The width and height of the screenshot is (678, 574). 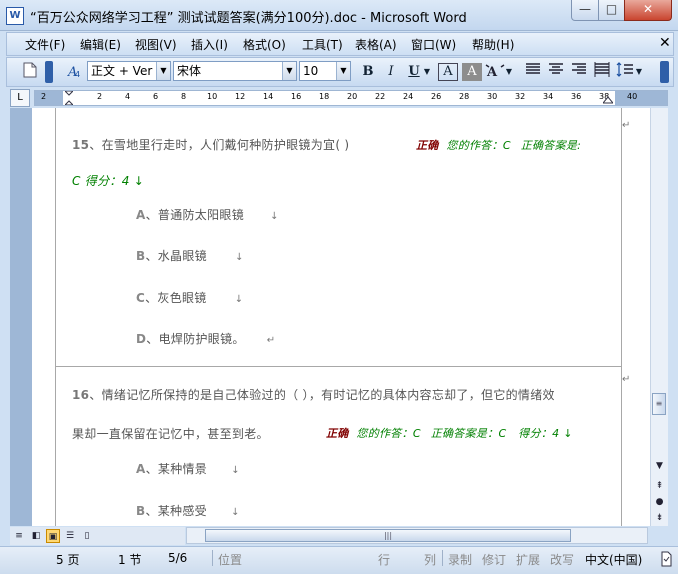 I want to click on style-combo-value: 正文 + Ver, so click(x=122, y=71).